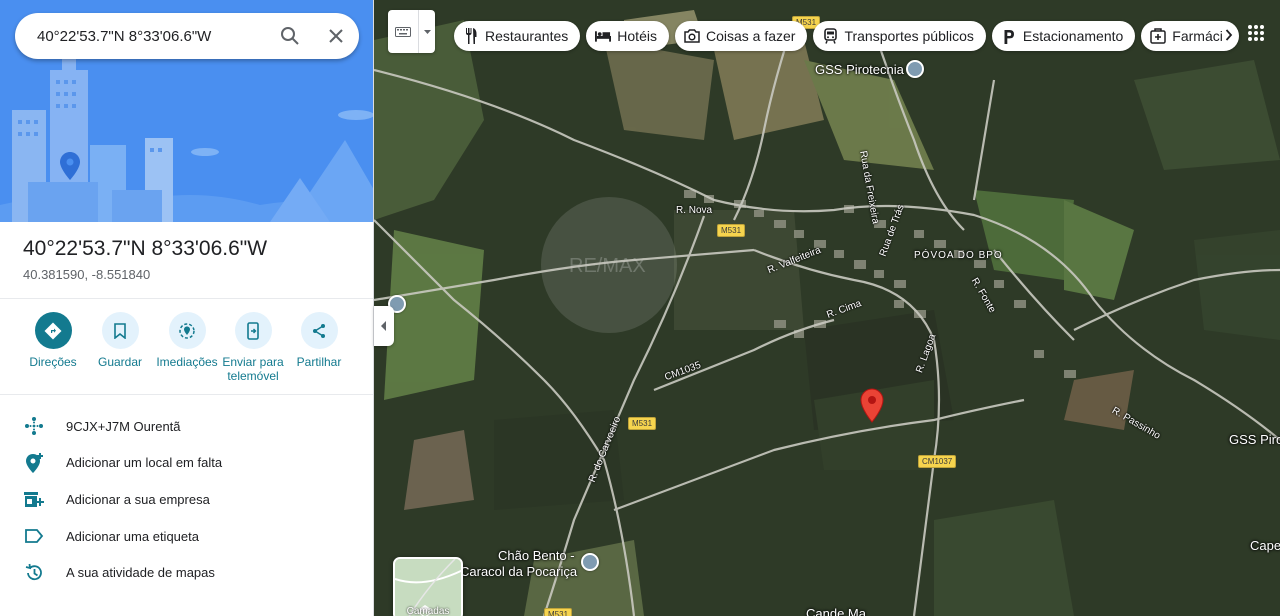 The height and width of the screenshot is (616, 1280). Describe the element at coordinates (290, 36) in the screenshot. I see `search-icon` at that location.